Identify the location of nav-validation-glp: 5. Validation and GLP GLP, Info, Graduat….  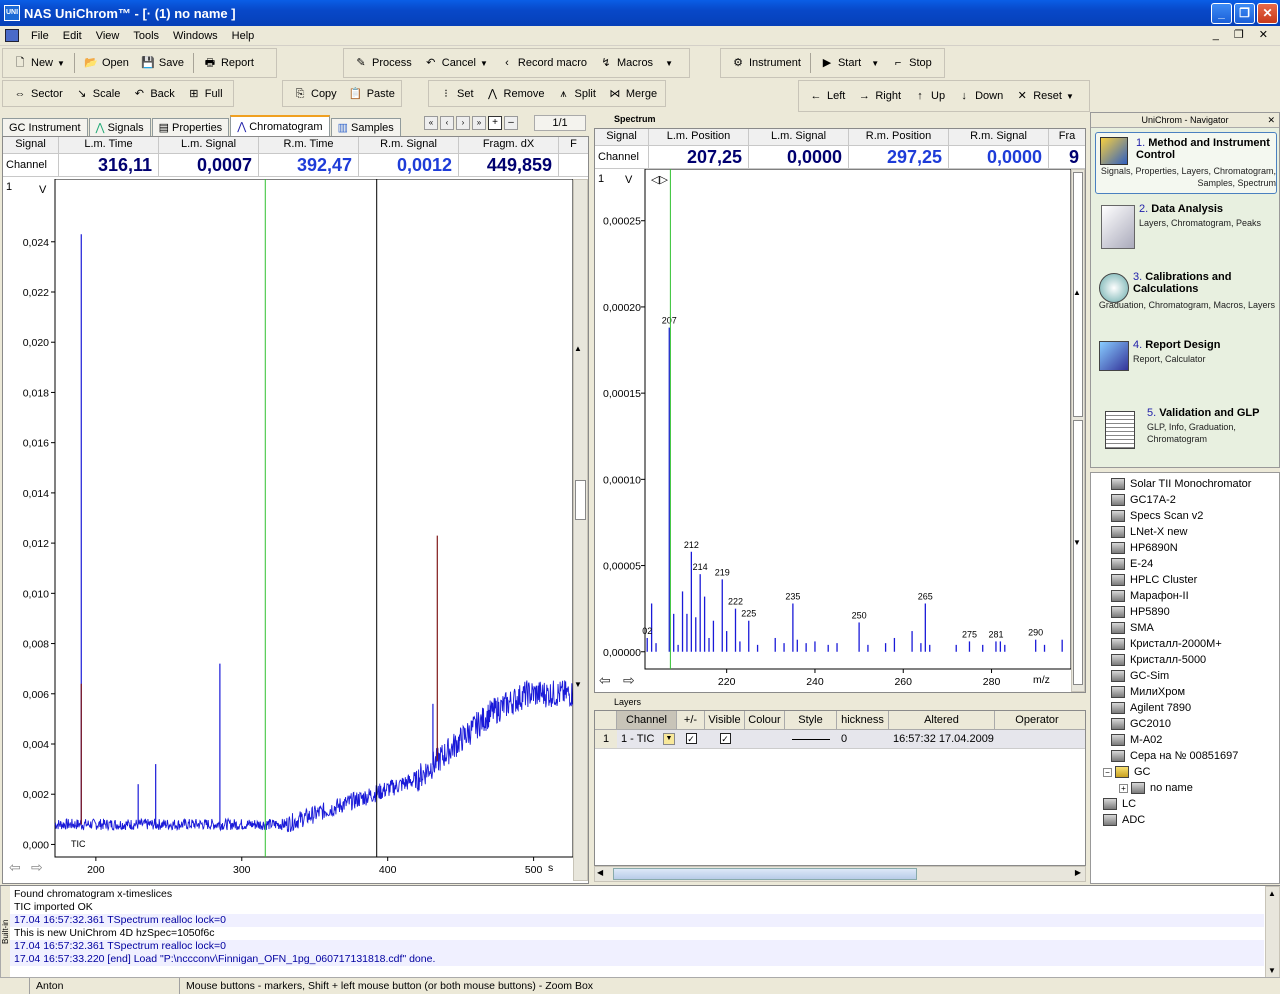
(1186, 435).